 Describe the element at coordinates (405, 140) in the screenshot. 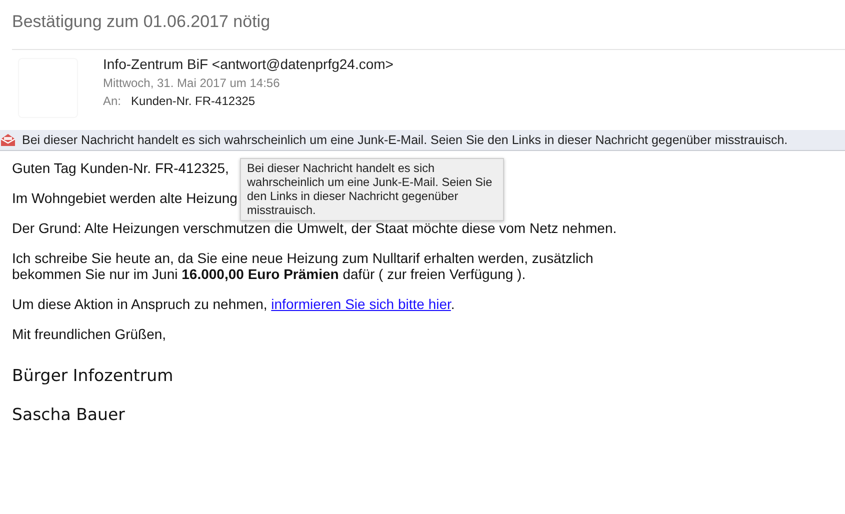

I see `junk-warning: Bei dieser Nachricht handelt es sich wahrscheinlich um eine Junk-E-Mail. Seien Sie den Links in dieser Nachricht gegenüber misstrauisch.` at that location.